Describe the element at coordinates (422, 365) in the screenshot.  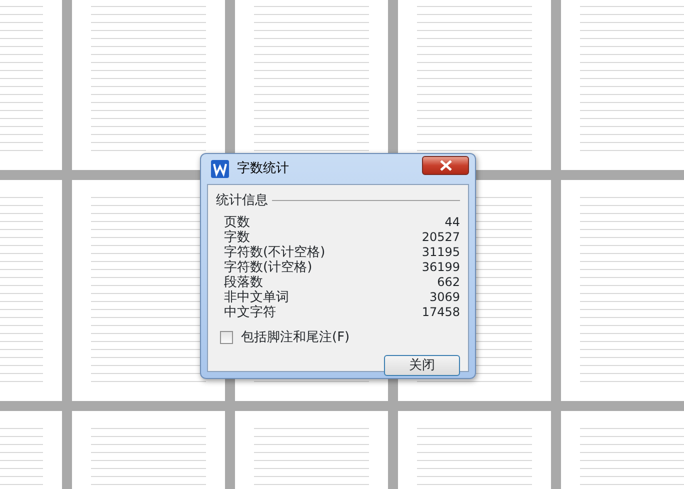
I see `close-dialog-button: 关闭` at that location.